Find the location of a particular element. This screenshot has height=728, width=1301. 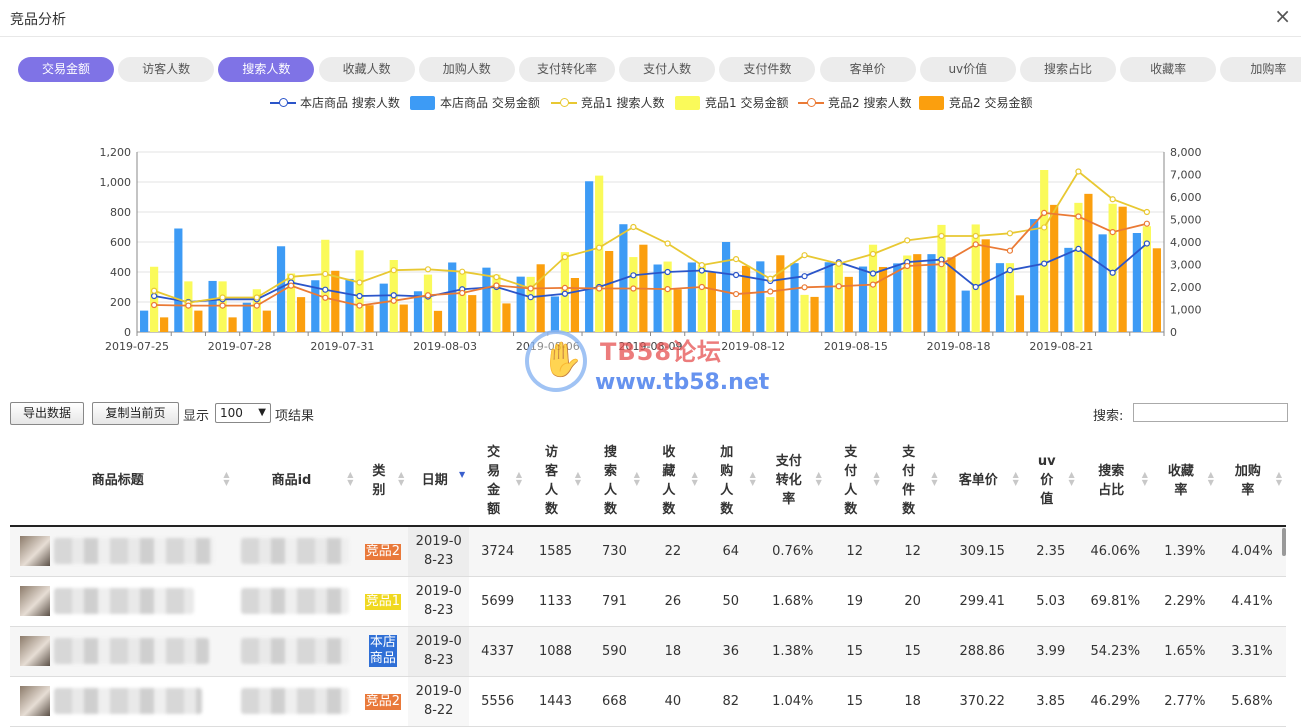

metric-tab-8: 客单价 is located at coordinates (867, 69).